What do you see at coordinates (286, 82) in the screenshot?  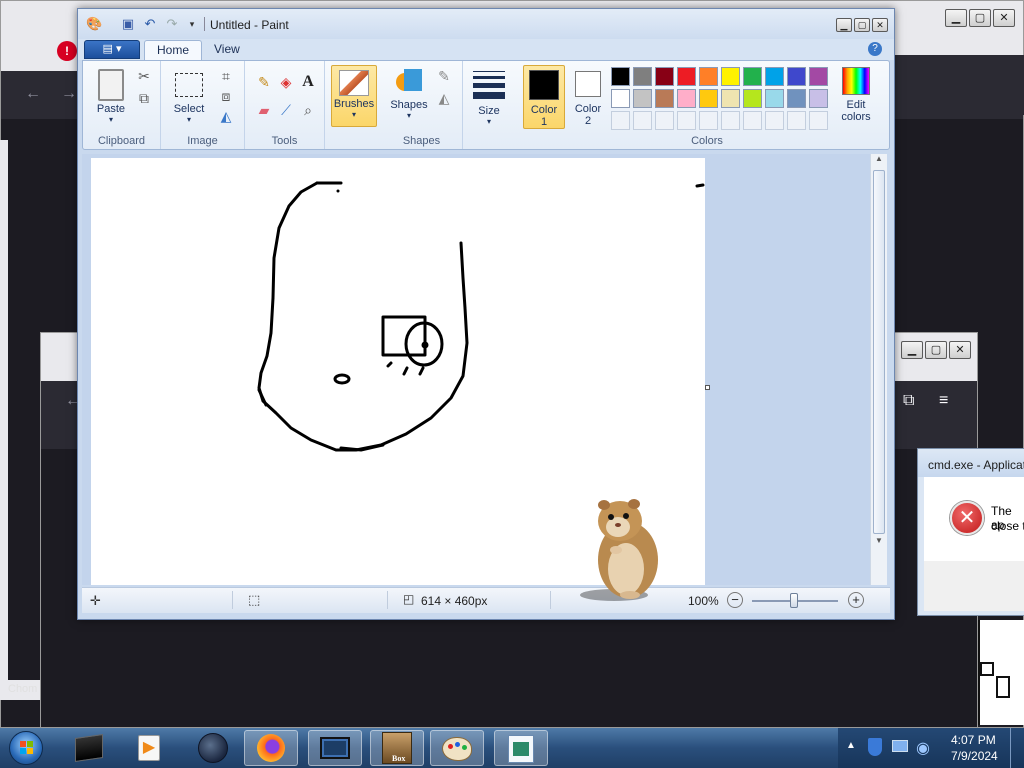 I see `fill-icon: ◈` at bounding box center [286, 82].